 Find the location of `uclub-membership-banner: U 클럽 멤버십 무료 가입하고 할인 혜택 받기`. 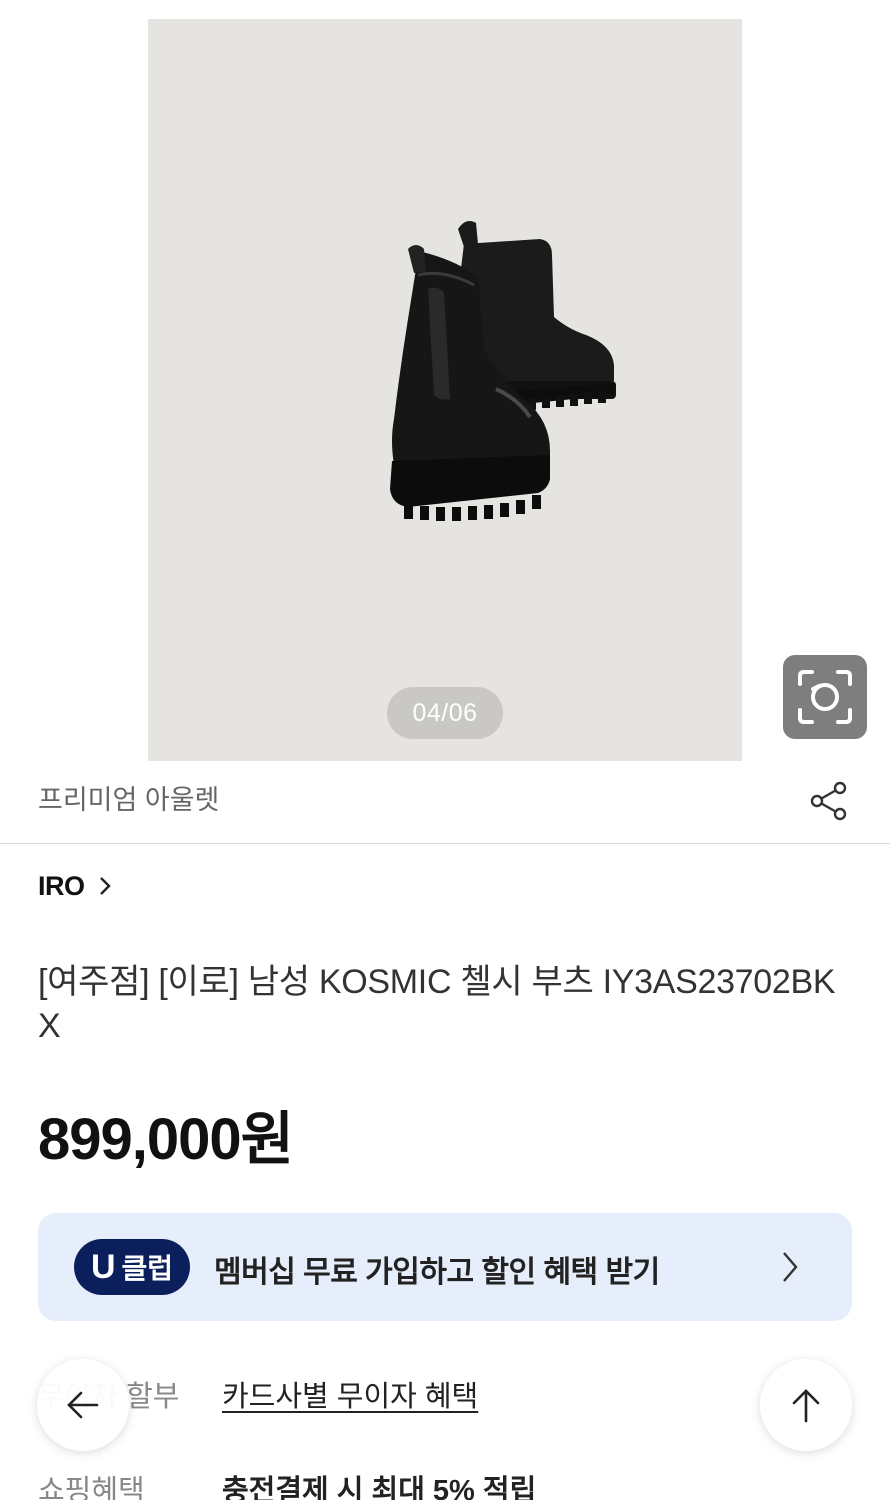

uclub-membership-banner: U 클럽 멤버십 무료 가입하고 할인 혜택 받기 is located at coordinates (445, 1267).